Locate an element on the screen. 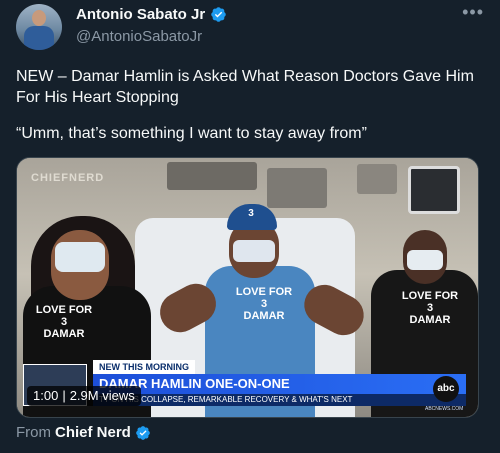 The height and width of the screenshot is (453, 500). avatar-figure is located at coordinates (39, 38).